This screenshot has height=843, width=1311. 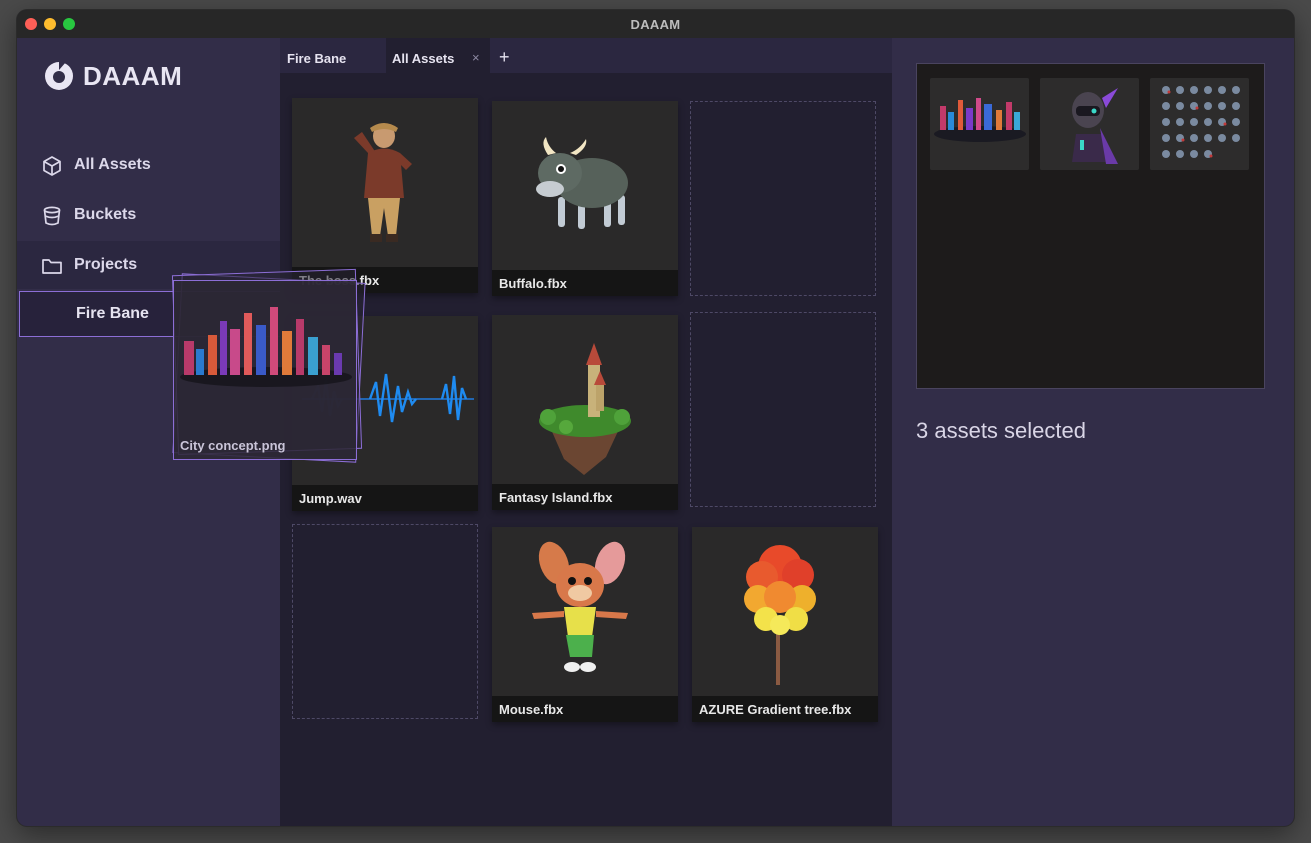 I want to click on sidebar-item-label: All Assets, so click(x=112, y=164).